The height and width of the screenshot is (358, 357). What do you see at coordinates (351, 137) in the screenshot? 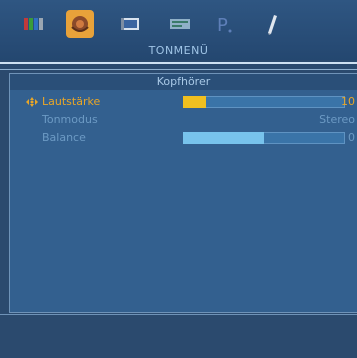
I see `balance-value: 0` at bounding box center [351, 137].